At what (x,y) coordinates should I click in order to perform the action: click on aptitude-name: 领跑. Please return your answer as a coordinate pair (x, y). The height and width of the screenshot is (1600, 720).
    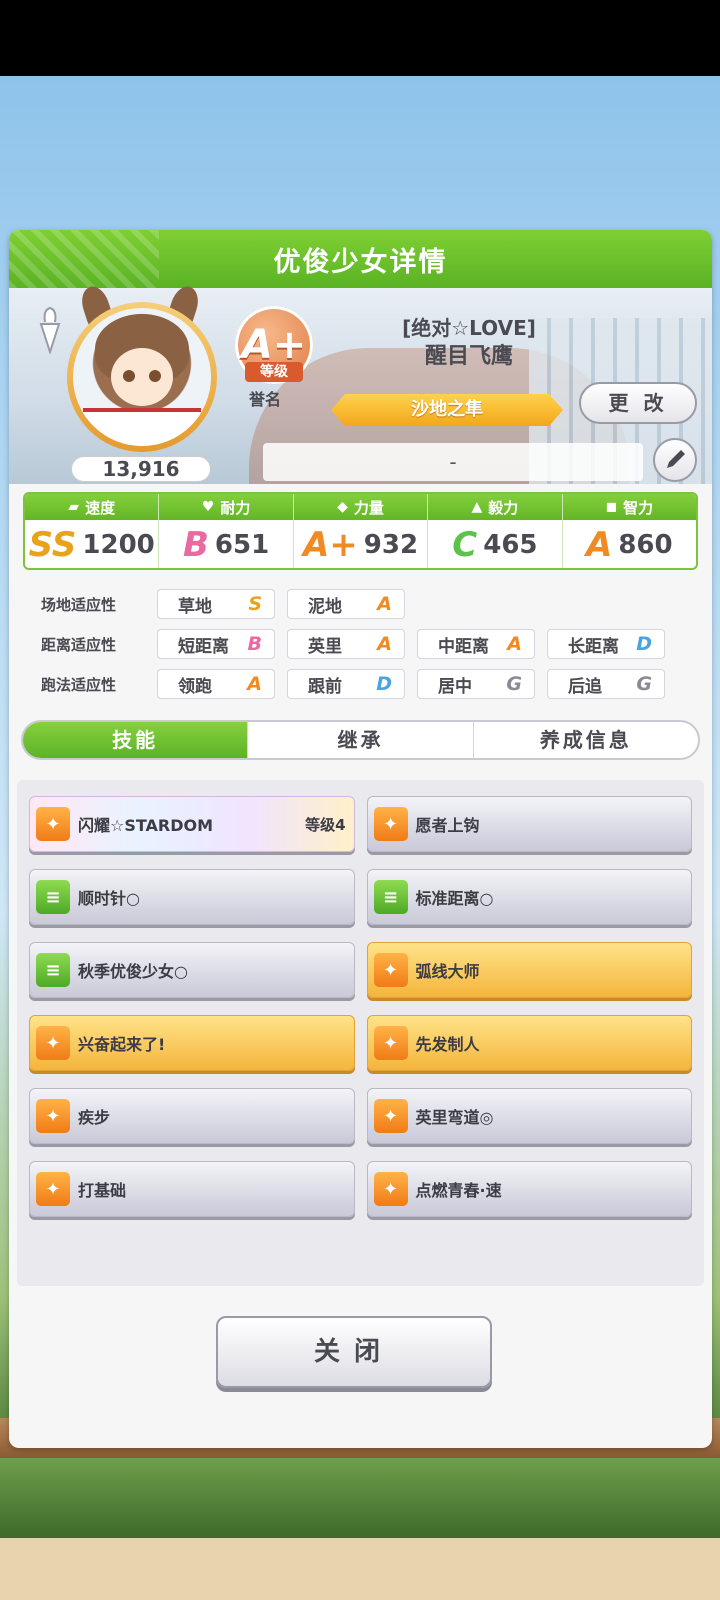
    Looking at the image, I should click on (195, 686).